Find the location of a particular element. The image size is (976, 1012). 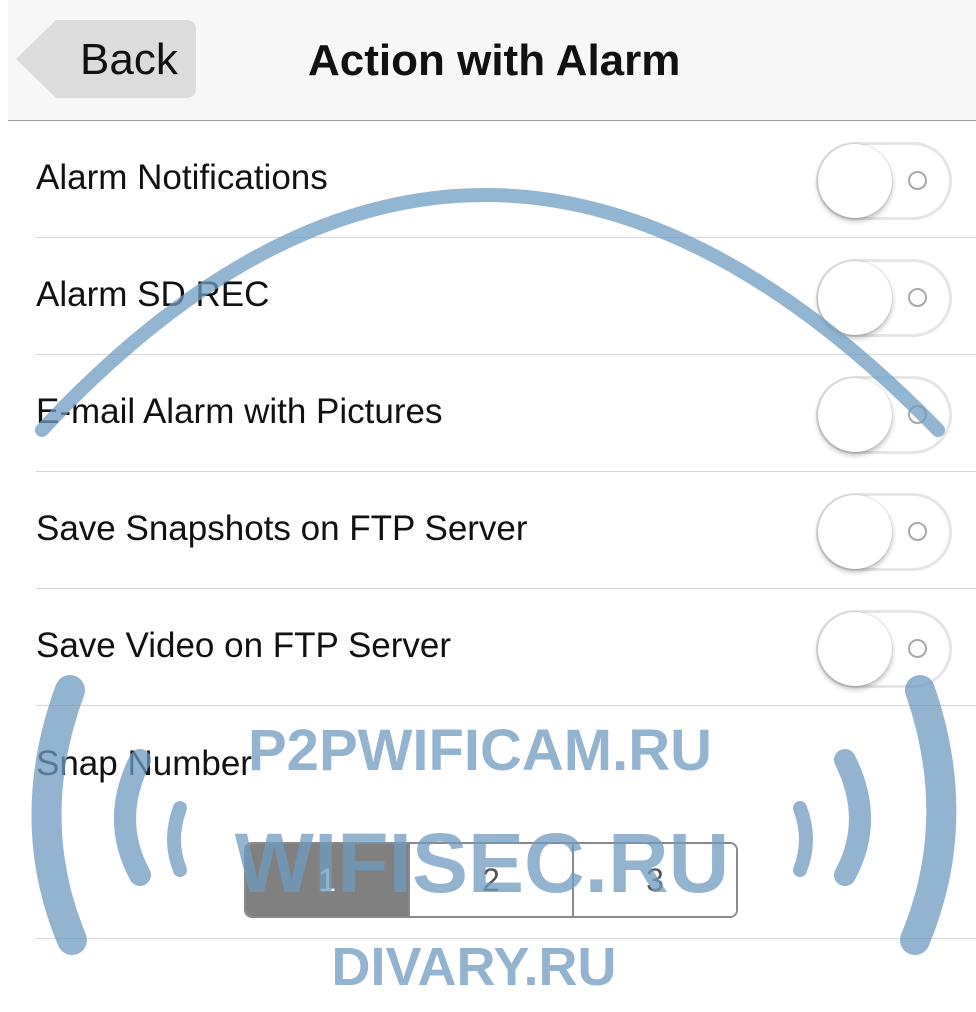

alarm-sd-rec-toggle is located at coordinates (884, 298).